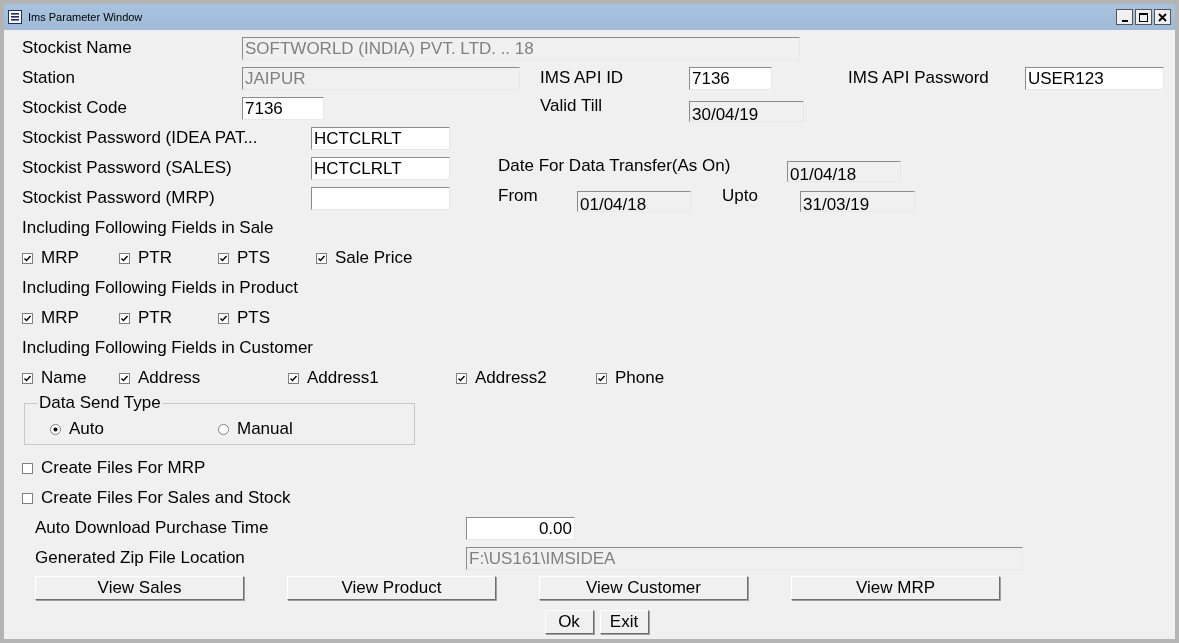 This screenshot has height=643, width=1179. I want to click on maximize-button, so click(1143, 17).